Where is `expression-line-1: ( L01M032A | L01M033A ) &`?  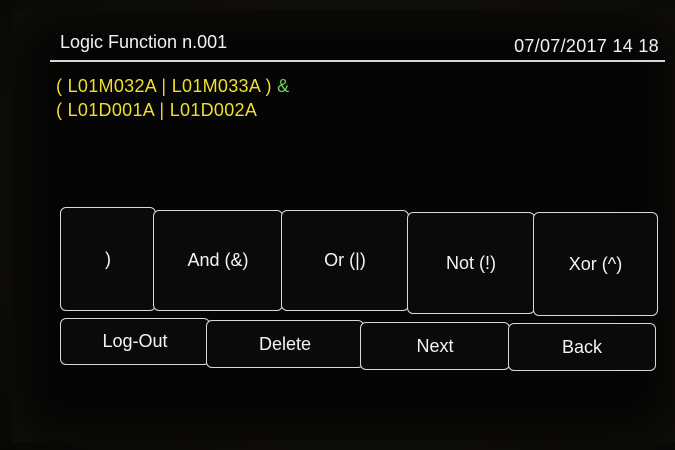
expression-line-1: ( L01M032A | L01M033A ) & is located at coordinates (172, 86).